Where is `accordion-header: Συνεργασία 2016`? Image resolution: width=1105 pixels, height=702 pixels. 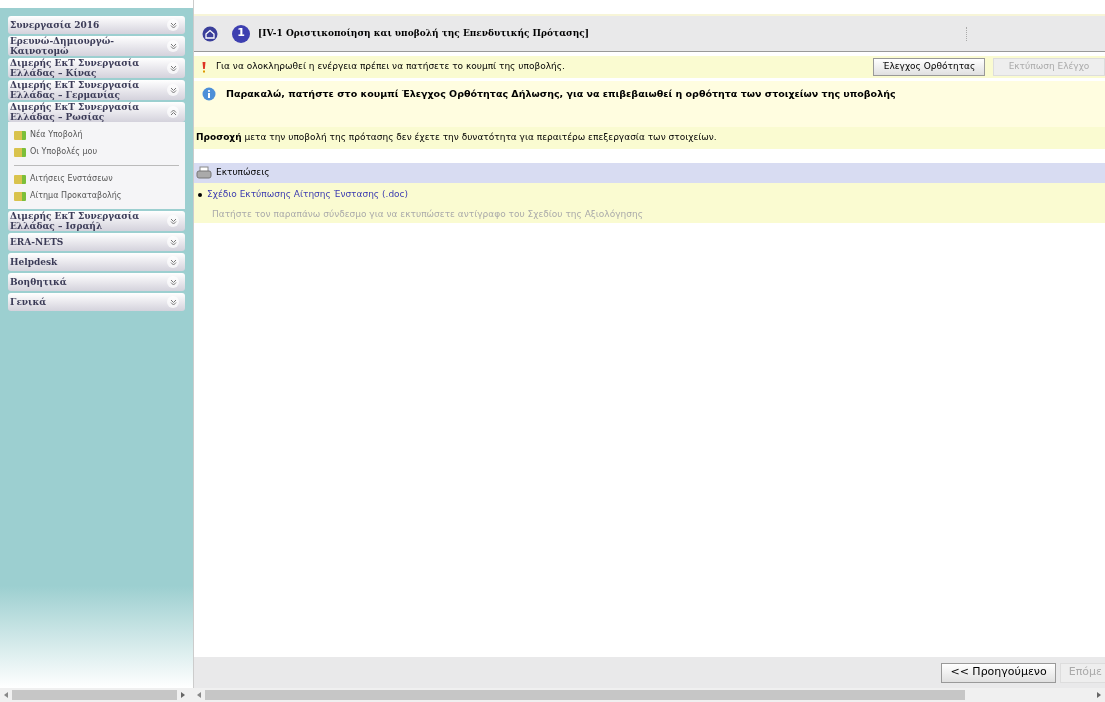 accordion-header: Συνεργασία 2016 is located at coordinates (96, 25).